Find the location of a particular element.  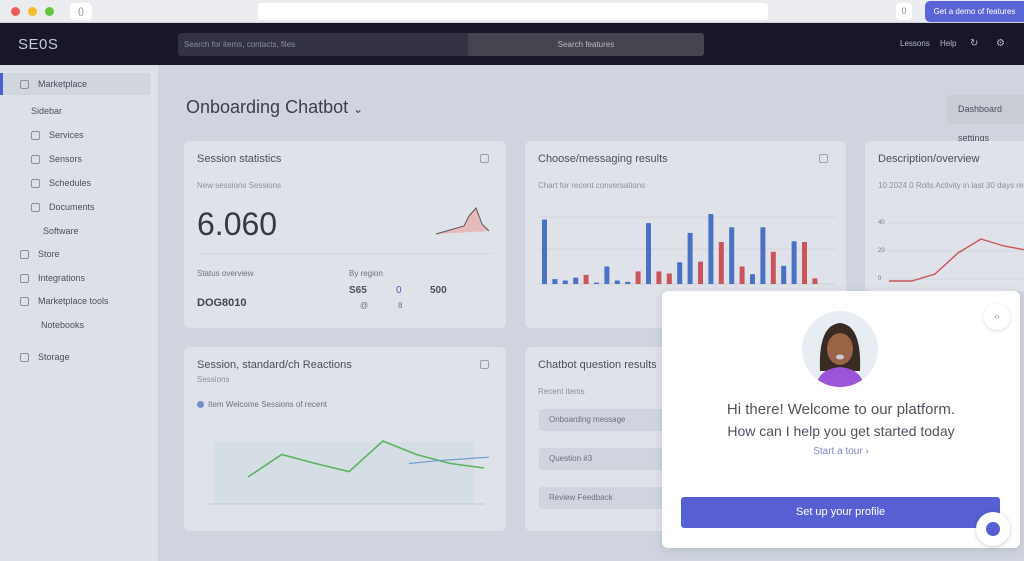

chat-launcher-button is located at coordinates (993, 529).